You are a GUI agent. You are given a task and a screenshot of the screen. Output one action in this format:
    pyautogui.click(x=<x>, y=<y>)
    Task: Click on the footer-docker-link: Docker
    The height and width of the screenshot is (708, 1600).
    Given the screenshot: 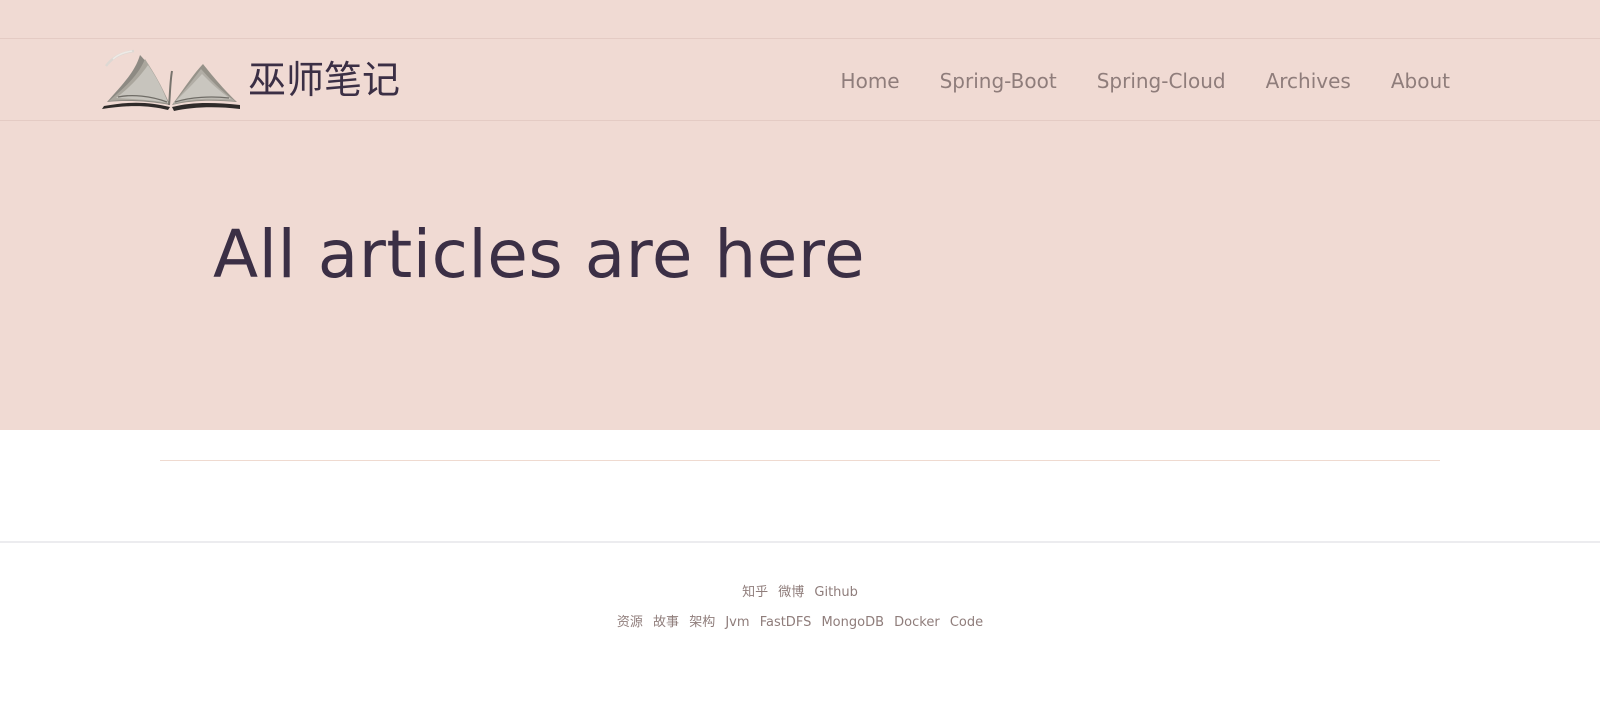 What is the action you would take?
    pyautogui.click(x=917, y=622)
    